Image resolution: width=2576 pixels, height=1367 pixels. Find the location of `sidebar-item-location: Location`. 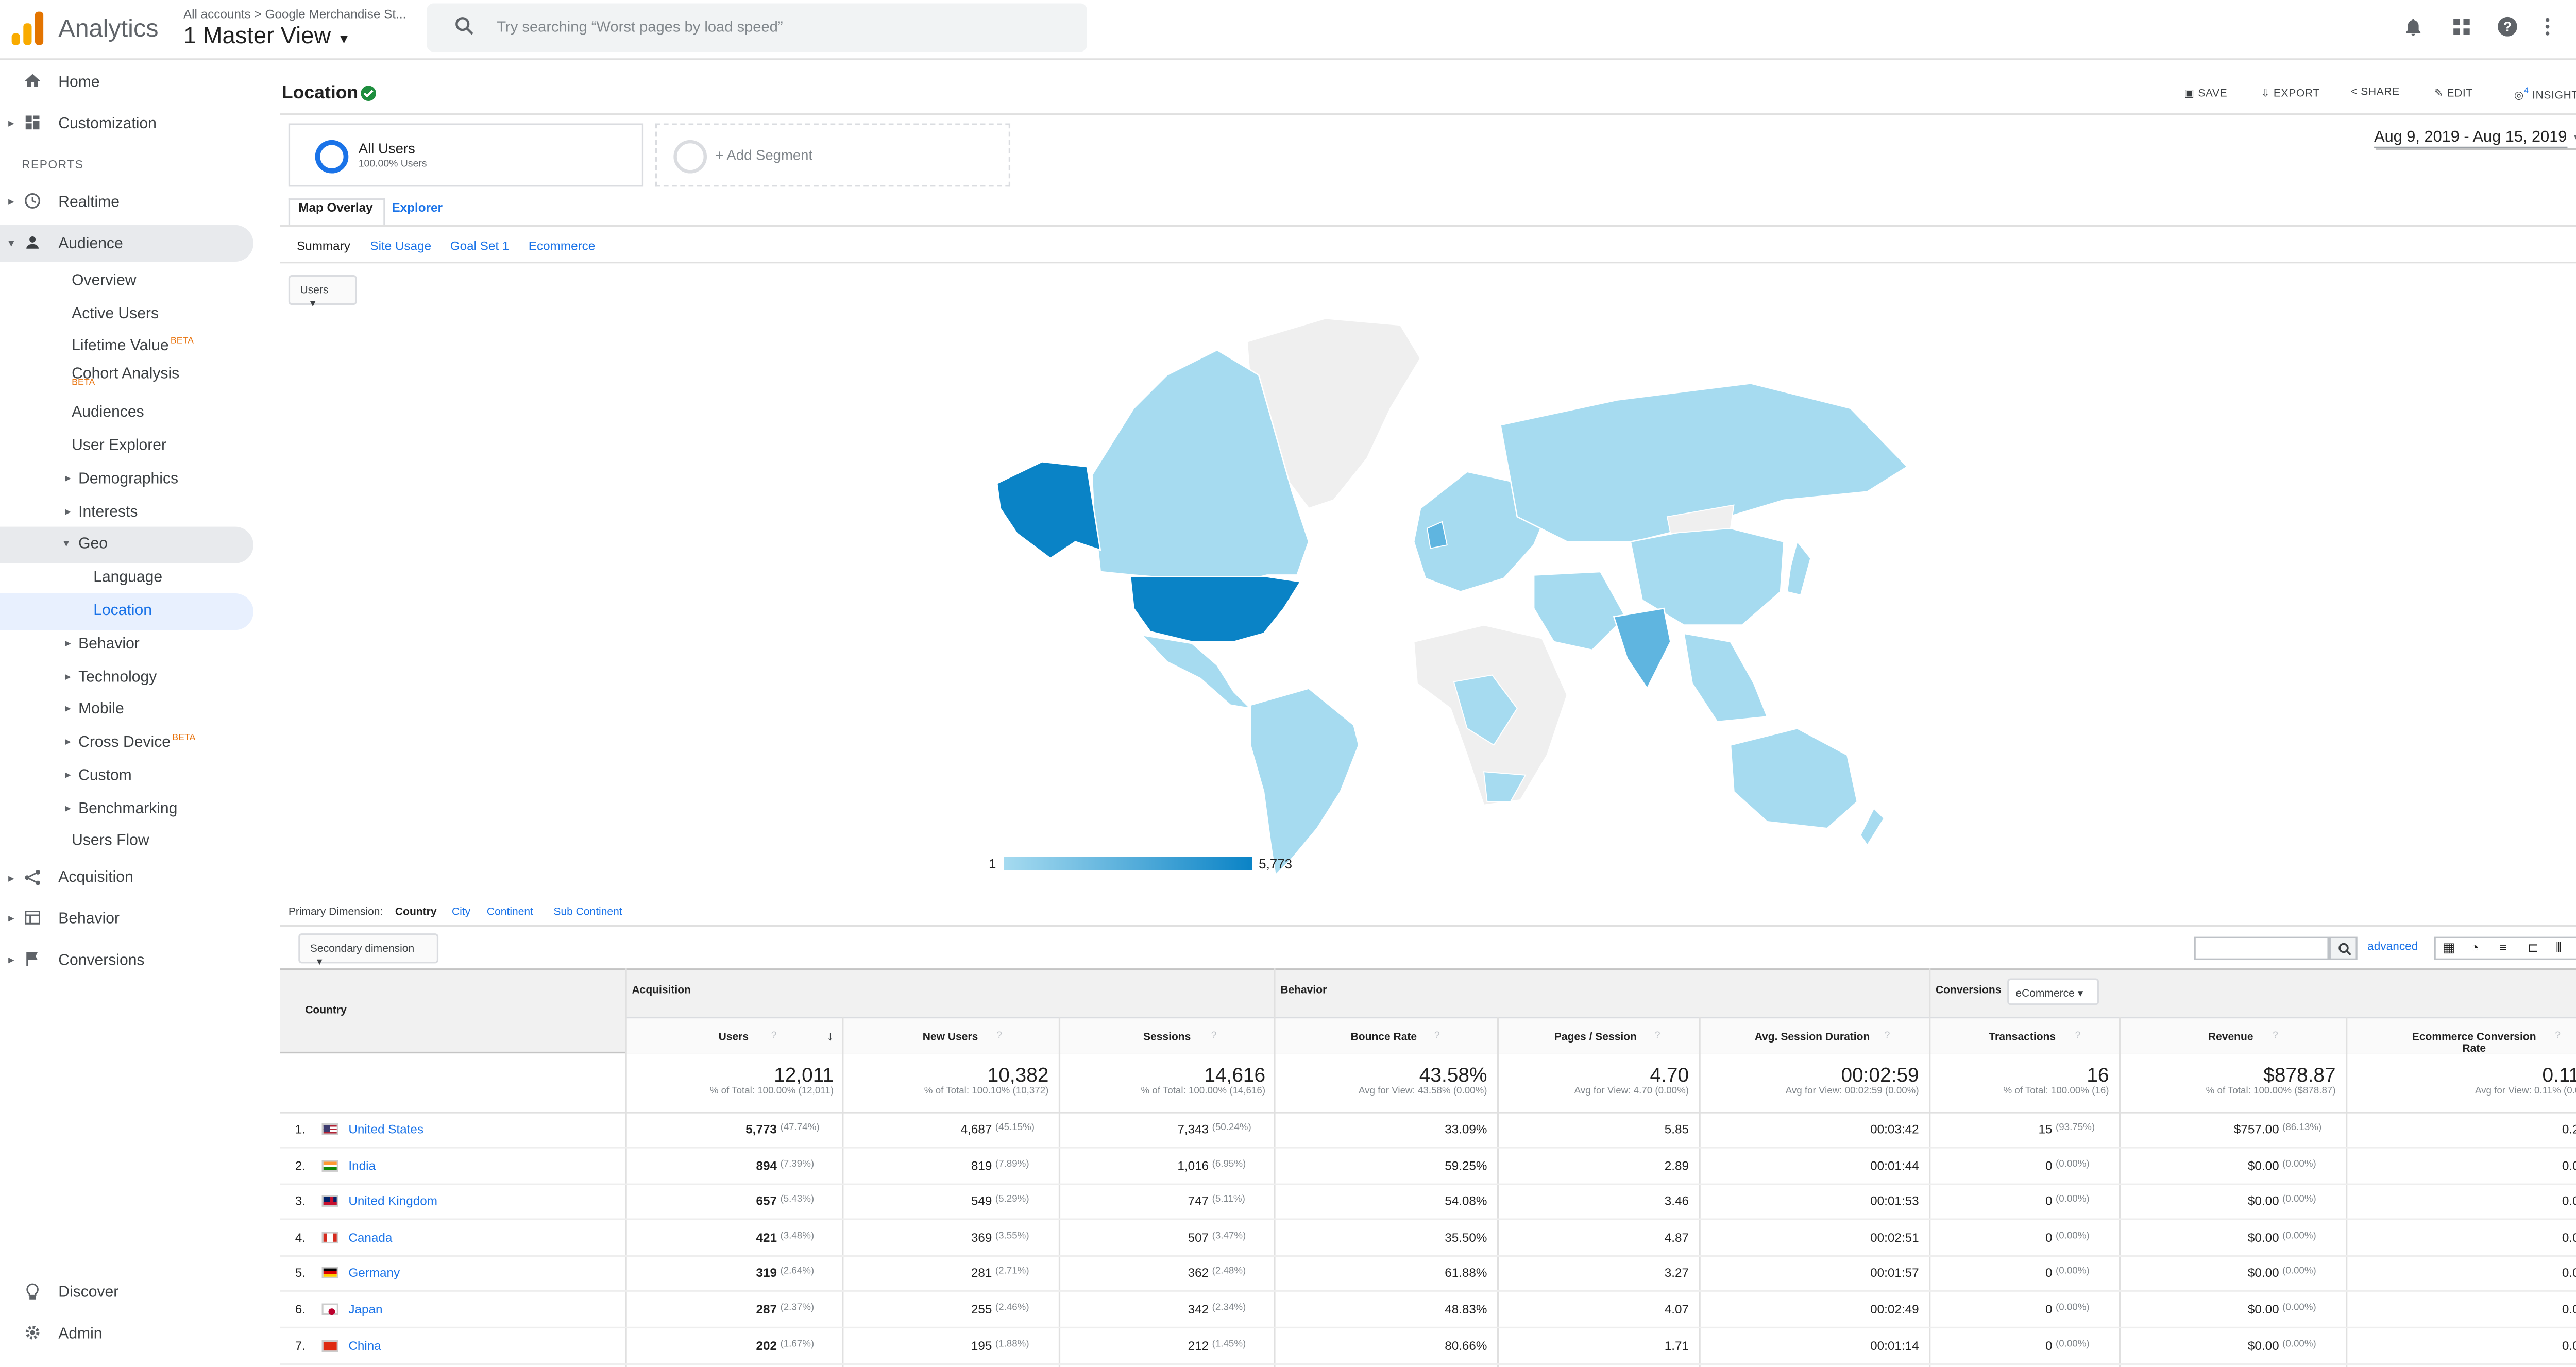

sidebar-item-location: Location is located at coordinates (122, 610).